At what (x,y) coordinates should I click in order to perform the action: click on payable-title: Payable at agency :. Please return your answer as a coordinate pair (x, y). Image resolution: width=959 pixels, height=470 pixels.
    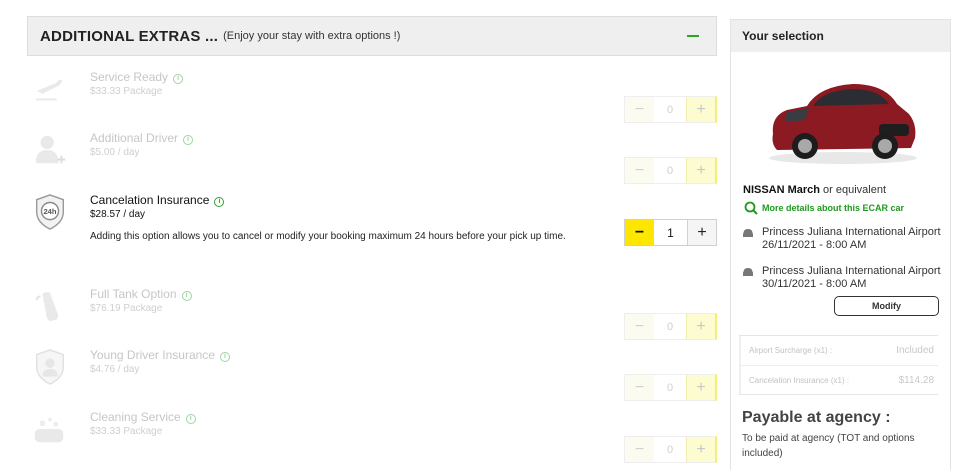
    Looking at the image, I should click on (816, 417).